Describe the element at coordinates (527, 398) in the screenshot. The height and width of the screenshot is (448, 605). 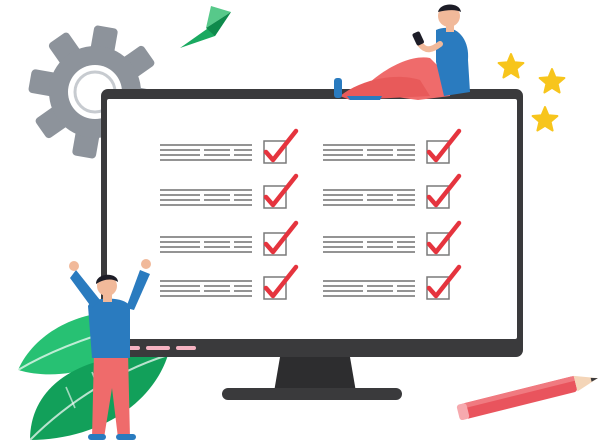
I see `pencil-icon` at that location.